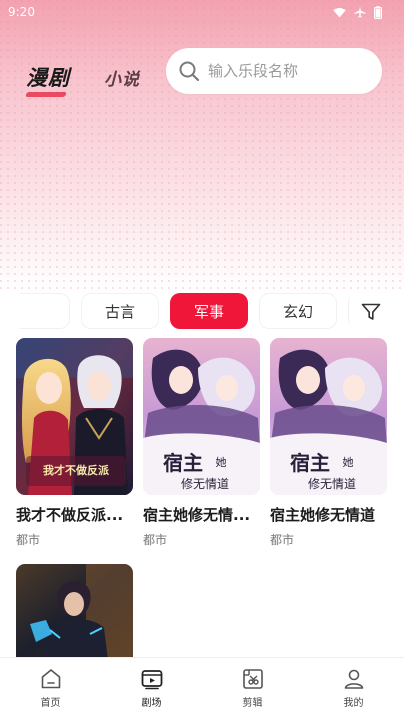 This screenshot has width=404, height=718. I want to click on nav-clip: 剪辑, so click(253, 688).